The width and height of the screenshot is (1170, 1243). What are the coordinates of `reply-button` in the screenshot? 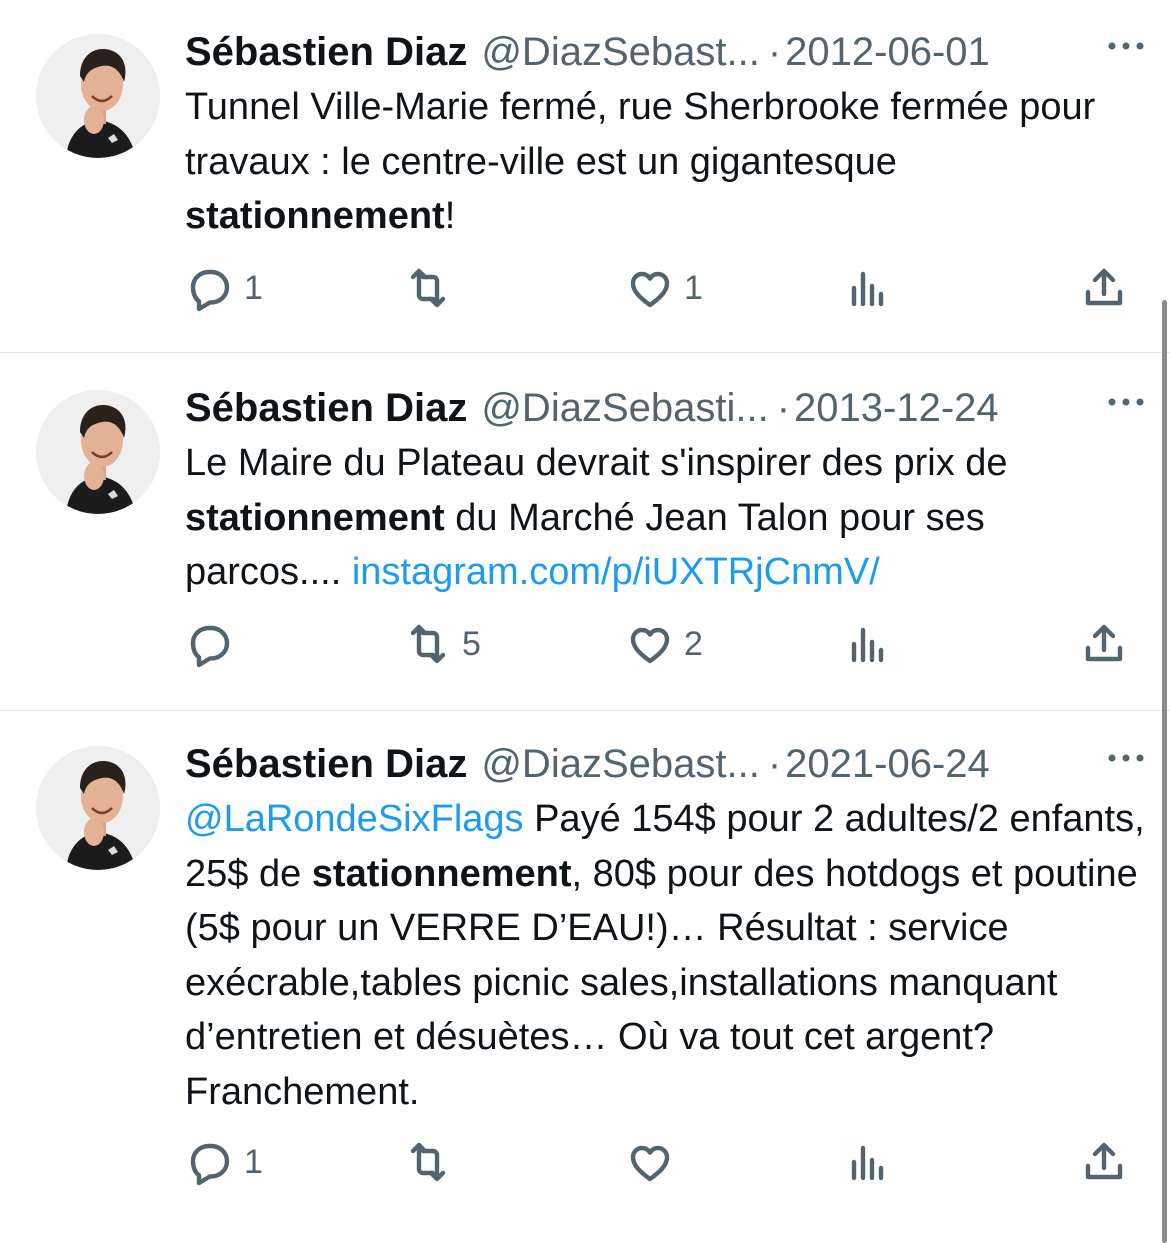 It's located at (215, 644).